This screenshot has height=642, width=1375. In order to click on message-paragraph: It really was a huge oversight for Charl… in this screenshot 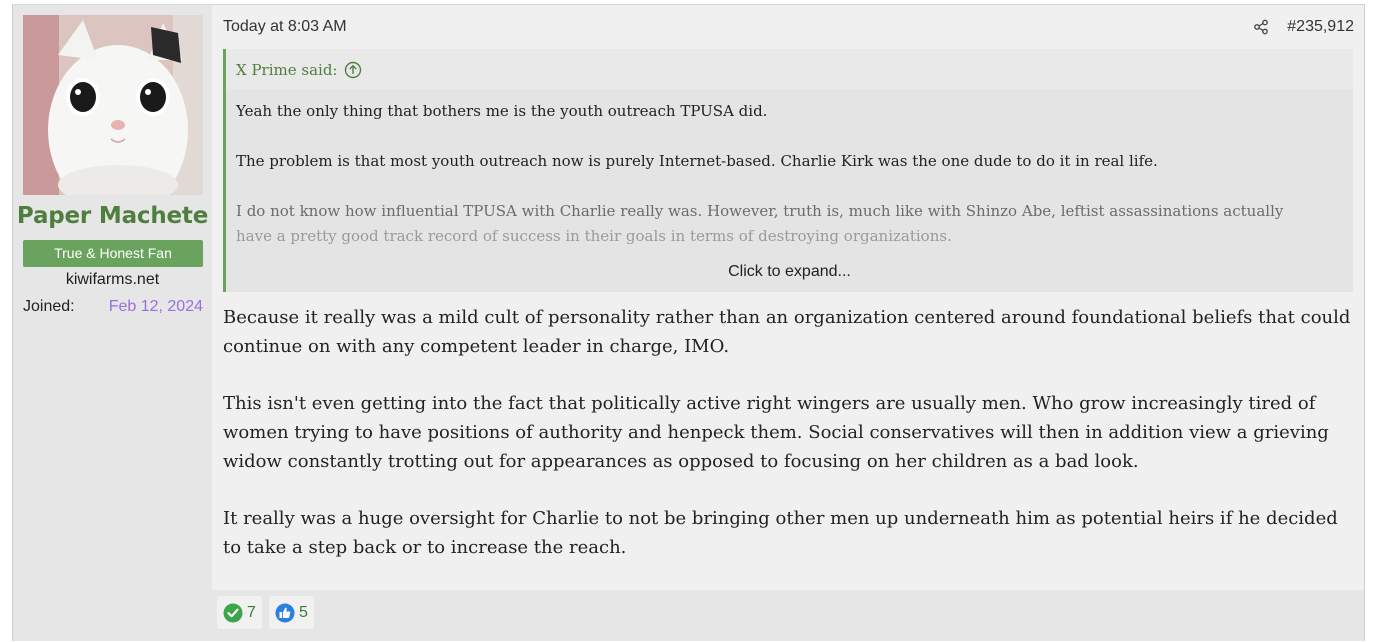, I will do `click(780, 533)`.